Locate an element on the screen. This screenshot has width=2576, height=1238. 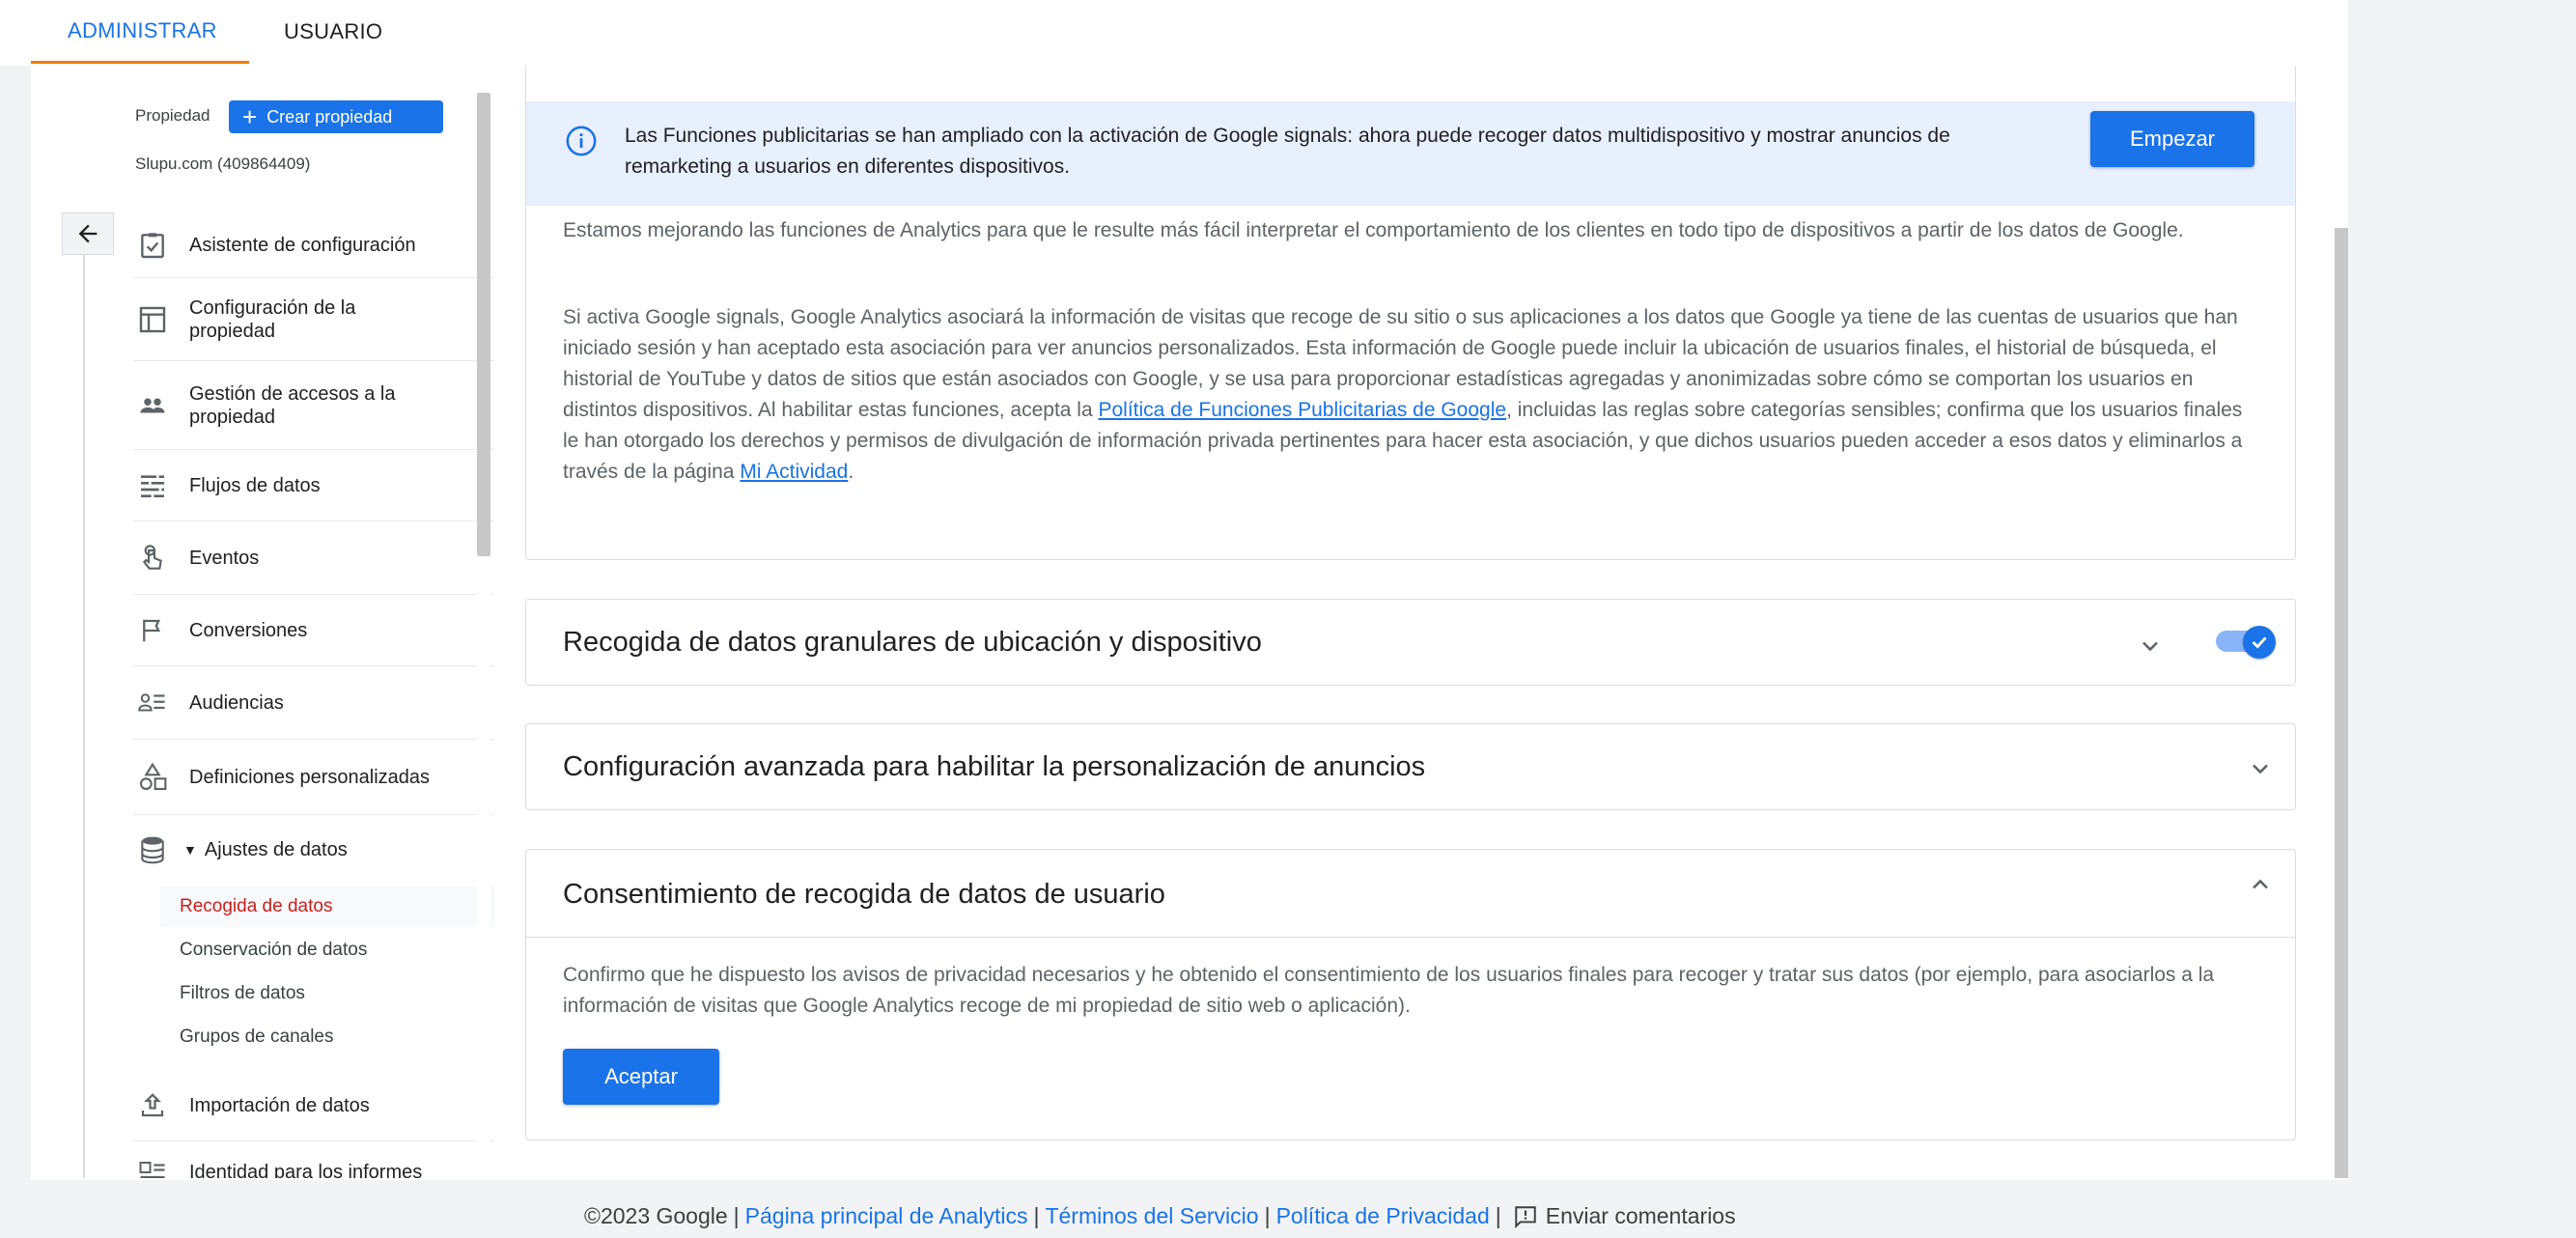
sidebar-item-label: Importación de datos is located at coordinates (280, 1105).